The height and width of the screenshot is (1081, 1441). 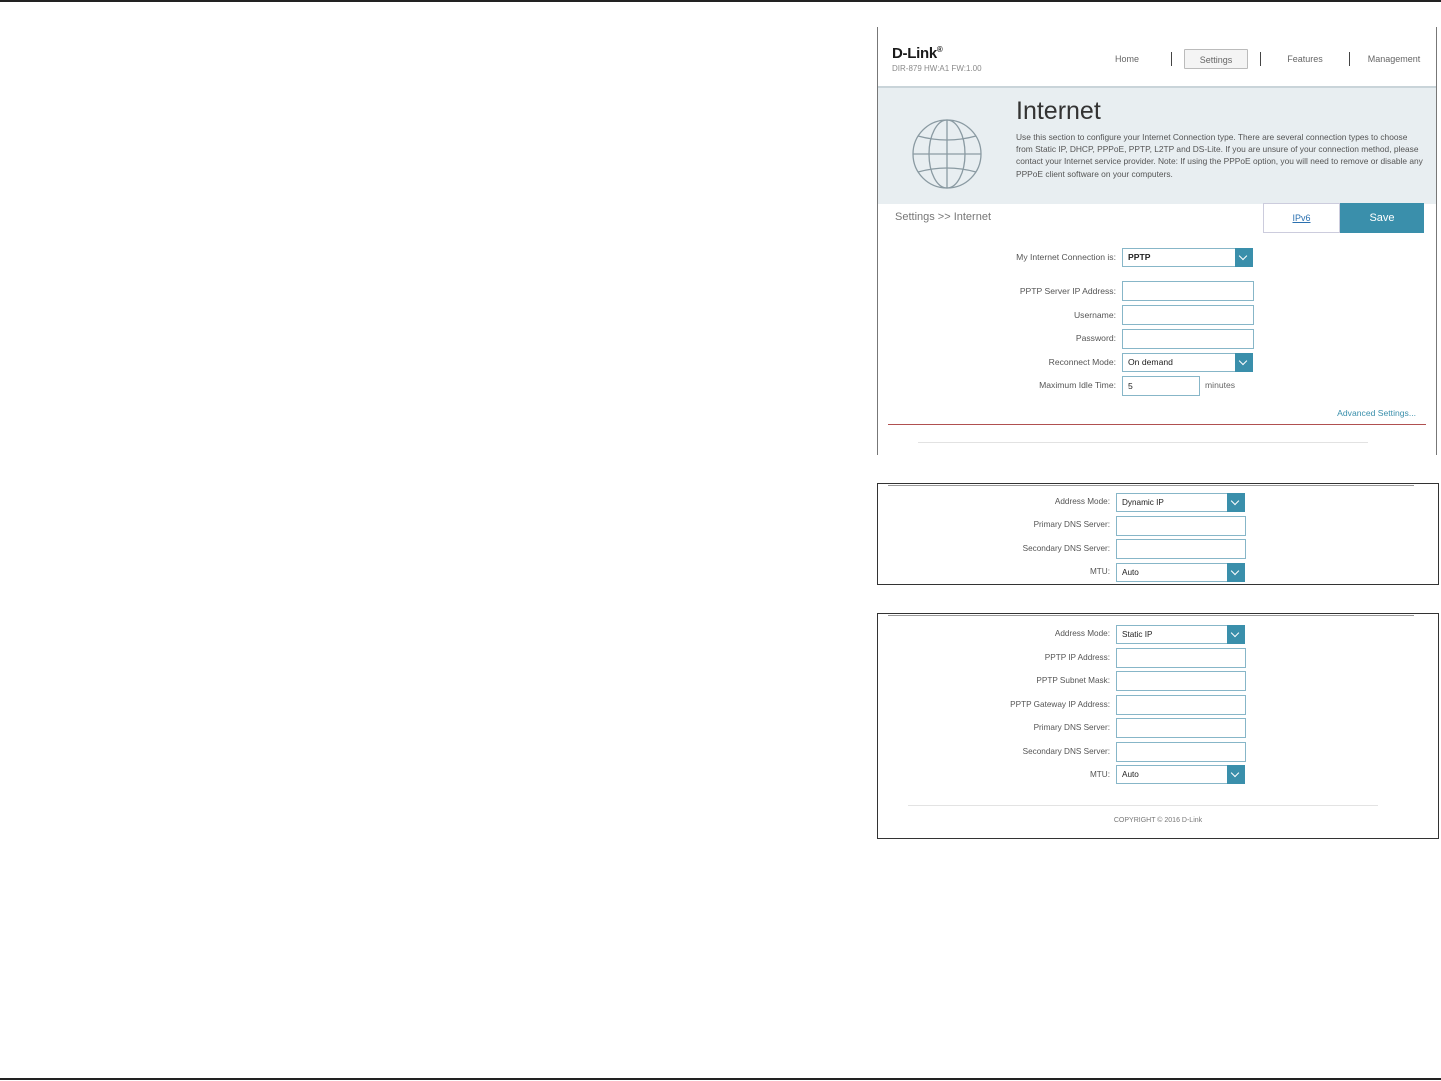 I want to click on top-nav: Home Settings Features Management, so click(x=1259, y=59).